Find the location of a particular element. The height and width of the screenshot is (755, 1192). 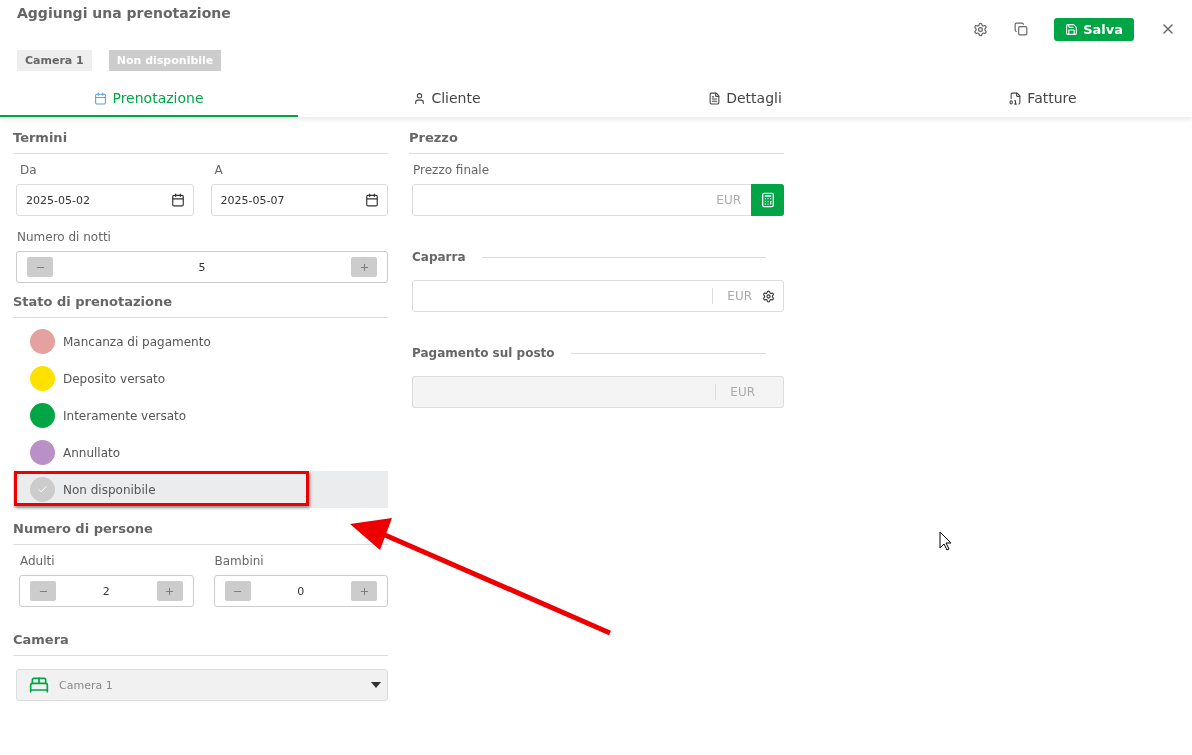

tab: Cliente is located at coordinates (447, 99).